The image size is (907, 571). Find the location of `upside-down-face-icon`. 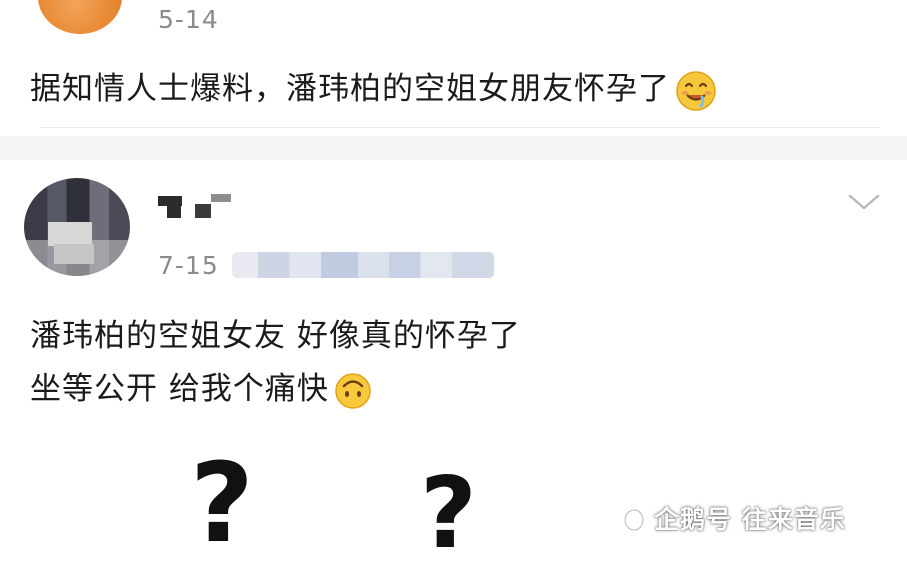

upside-down-face-icon is located at coordinates (353, 390).